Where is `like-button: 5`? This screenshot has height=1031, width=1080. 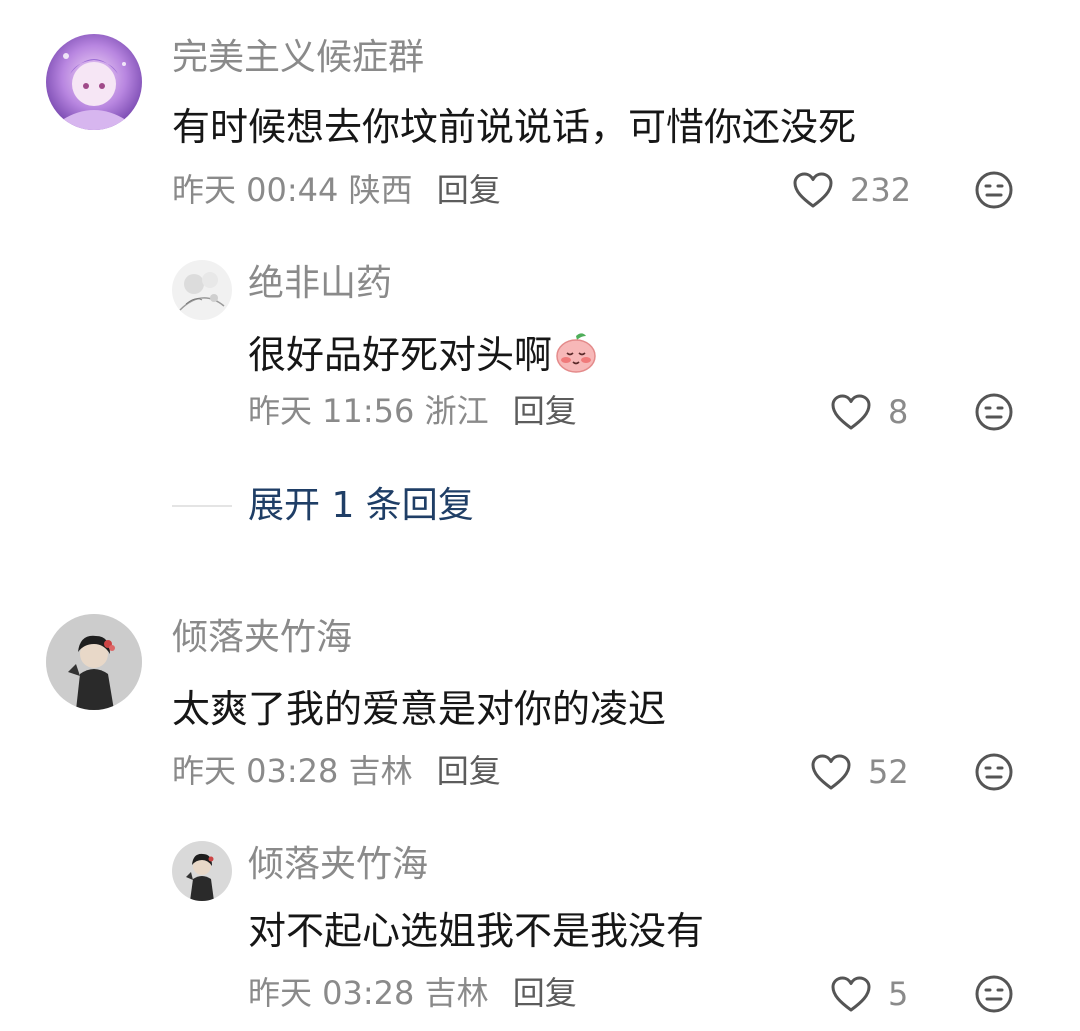 like-button: 5 is located at coordinates (869, 994).